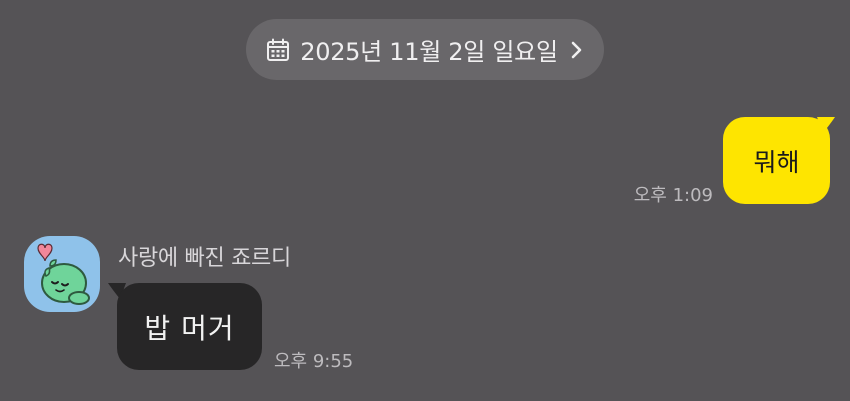  What do you see at coordinates (673, 195) in the screenshot?
I see `message-timestamp: 오후 1:09` at bounding box center [673, 195].